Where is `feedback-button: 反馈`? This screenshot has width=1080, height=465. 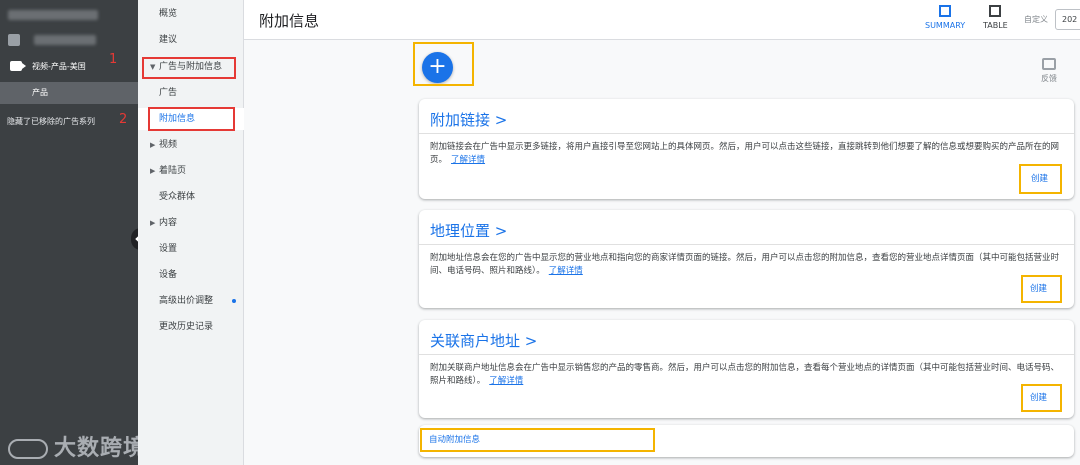 feedback-button: 反馈 is located at coordinates (1049, 71).